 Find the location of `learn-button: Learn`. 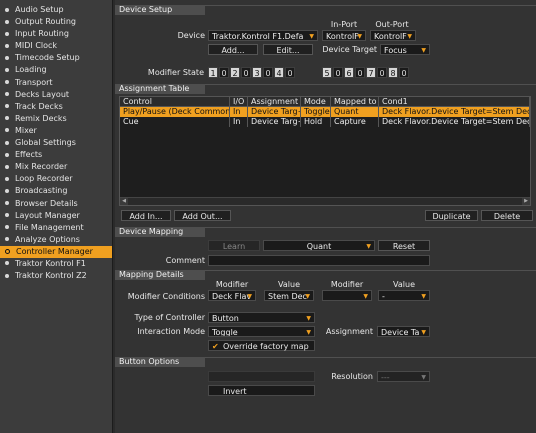

learn-button: Learn is located at coordinates (234, 245).